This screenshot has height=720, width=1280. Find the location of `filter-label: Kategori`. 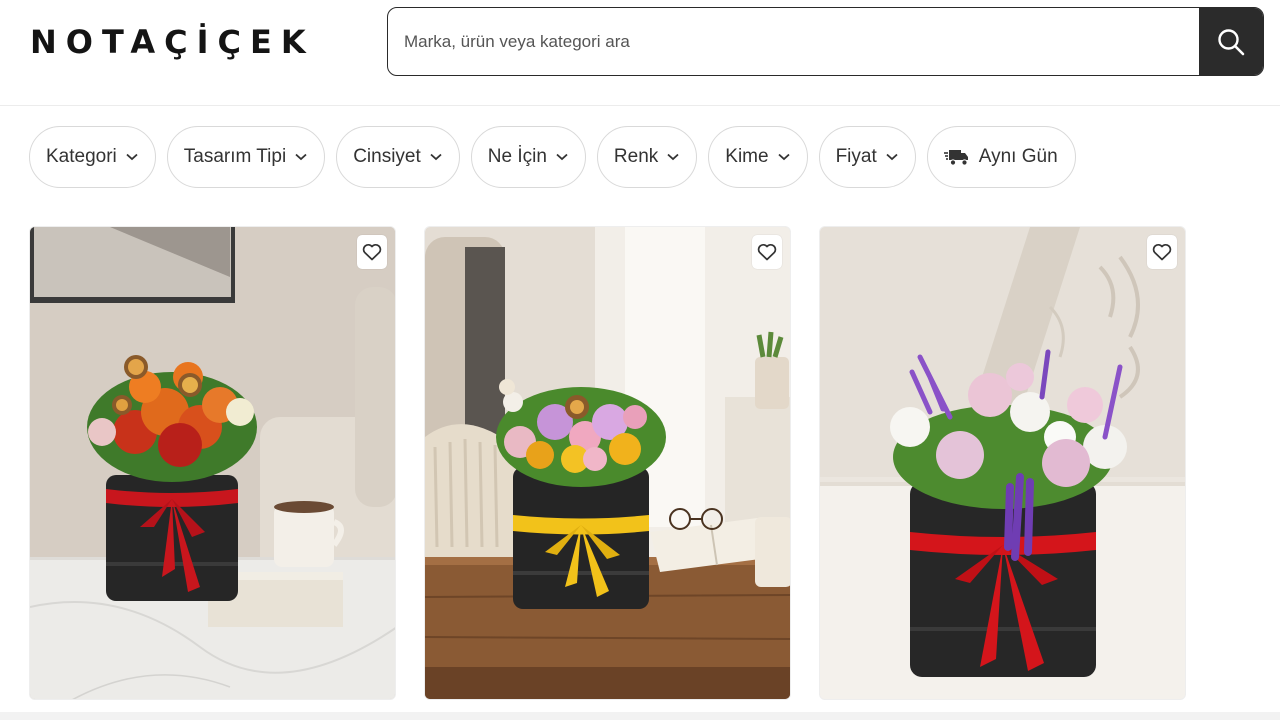

filter-label: Kategori is located at coordinates (81, 156).